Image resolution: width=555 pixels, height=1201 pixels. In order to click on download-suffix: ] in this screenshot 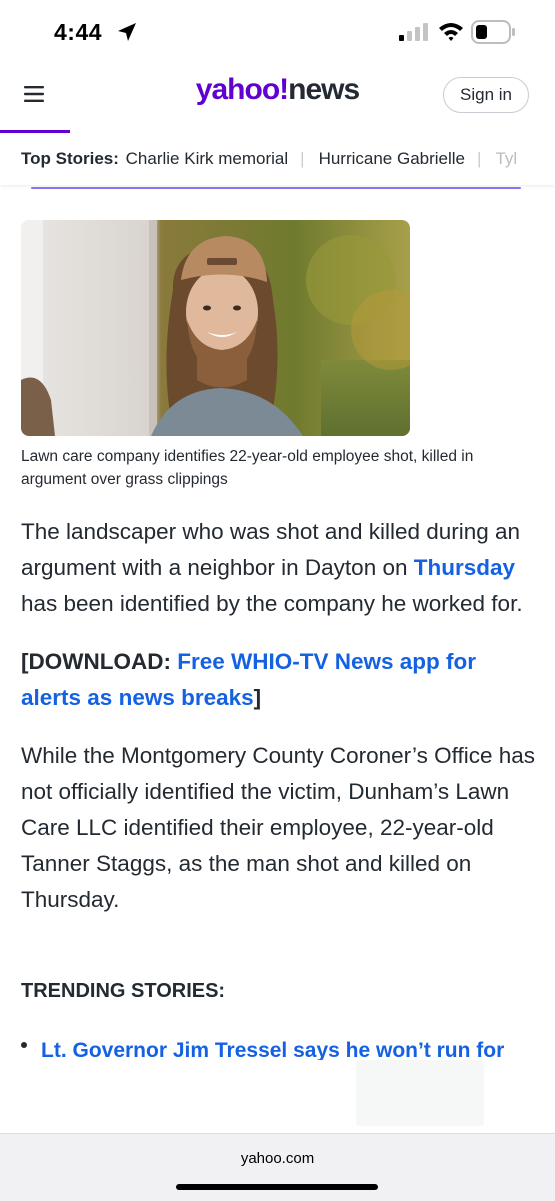, I will do `click(257, 697)`.